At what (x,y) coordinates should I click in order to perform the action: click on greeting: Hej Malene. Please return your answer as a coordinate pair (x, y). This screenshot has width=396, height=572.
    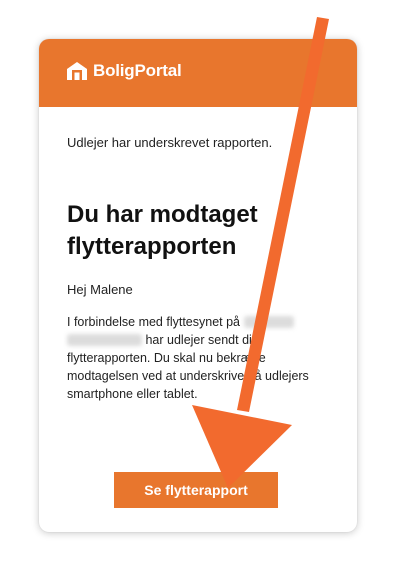
    Looking at the image, I should click on (100, 289).